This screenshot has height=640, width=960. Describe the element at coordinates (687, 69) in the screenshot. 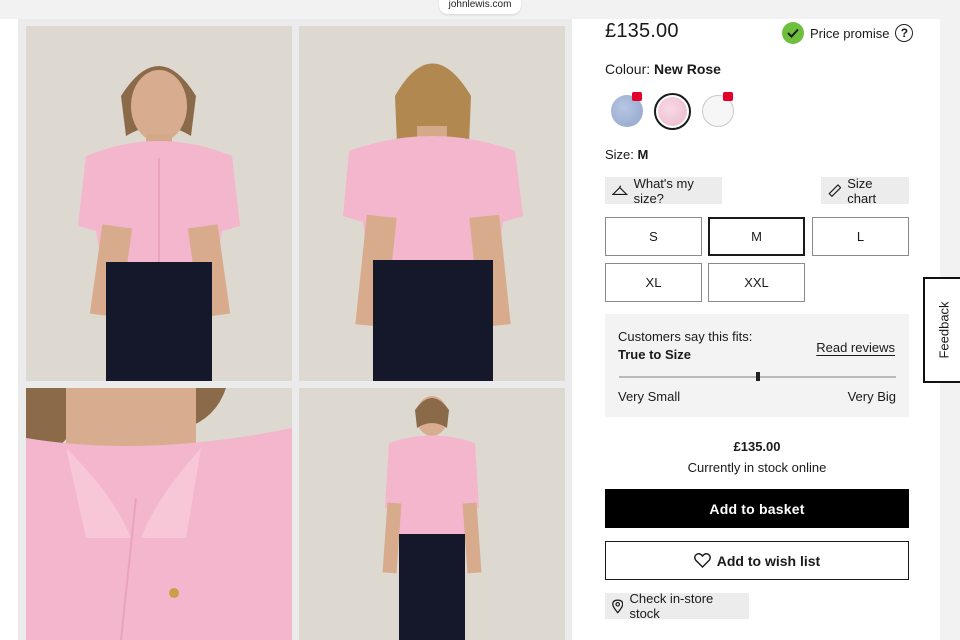

I see `colour-value: New Rose` at that location.